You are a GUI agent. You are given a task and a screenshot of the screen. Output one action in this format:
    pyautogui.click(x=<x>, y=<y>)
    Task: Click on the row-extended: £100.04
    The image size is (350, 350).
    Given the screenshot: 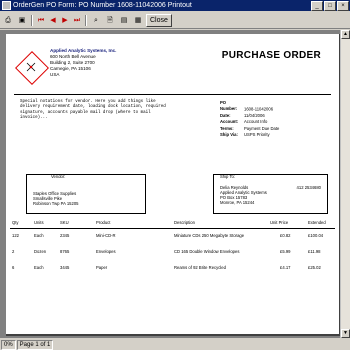 What is the action you would take?
    pyautogui.click(x=316, y=235)
    